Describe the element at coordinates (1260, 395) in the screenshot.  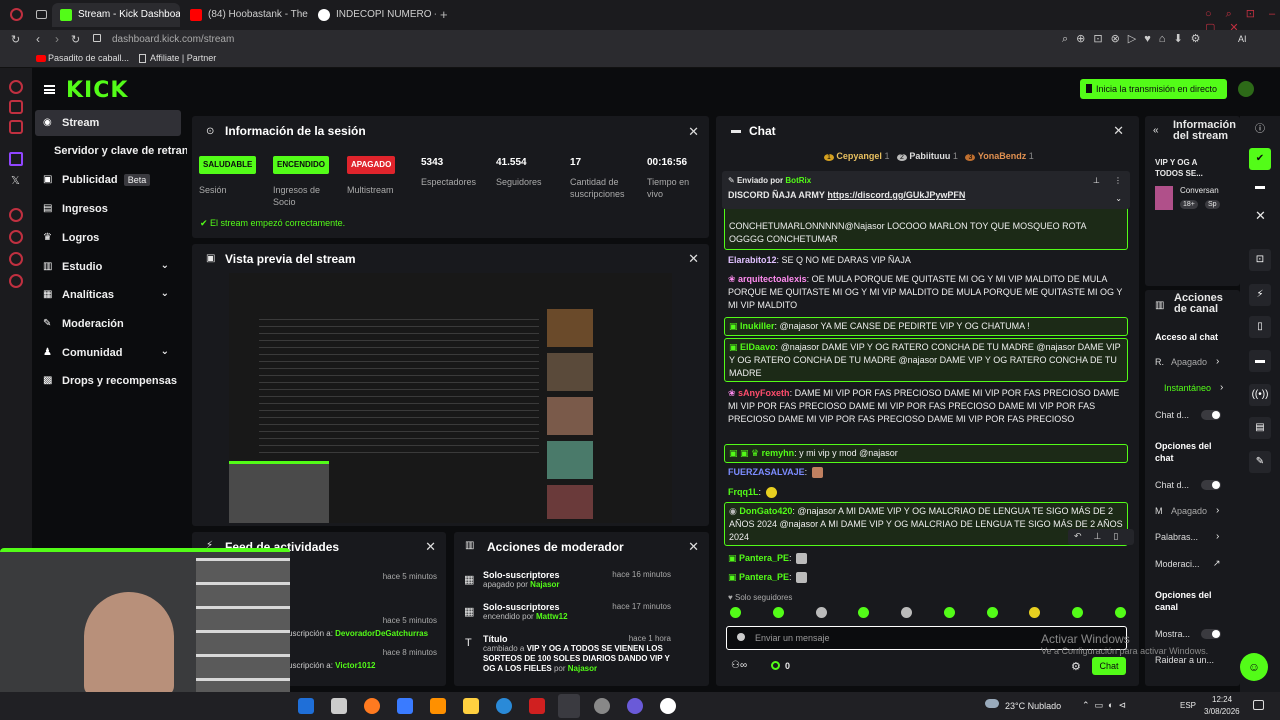
I see `quick-action-5: ((•))` at that location.